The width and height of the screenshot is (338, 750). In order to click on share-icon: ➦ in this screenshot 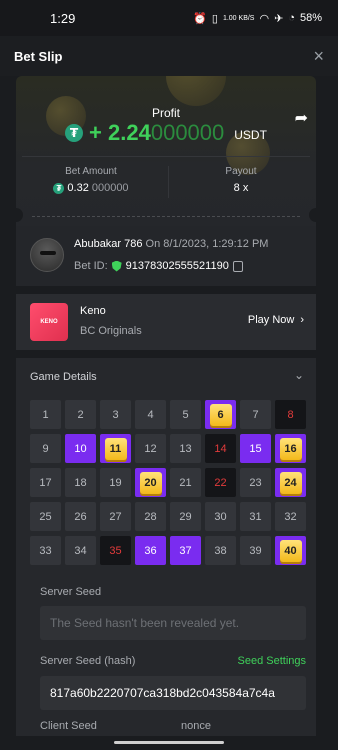, I will do `click(301, 118)`.